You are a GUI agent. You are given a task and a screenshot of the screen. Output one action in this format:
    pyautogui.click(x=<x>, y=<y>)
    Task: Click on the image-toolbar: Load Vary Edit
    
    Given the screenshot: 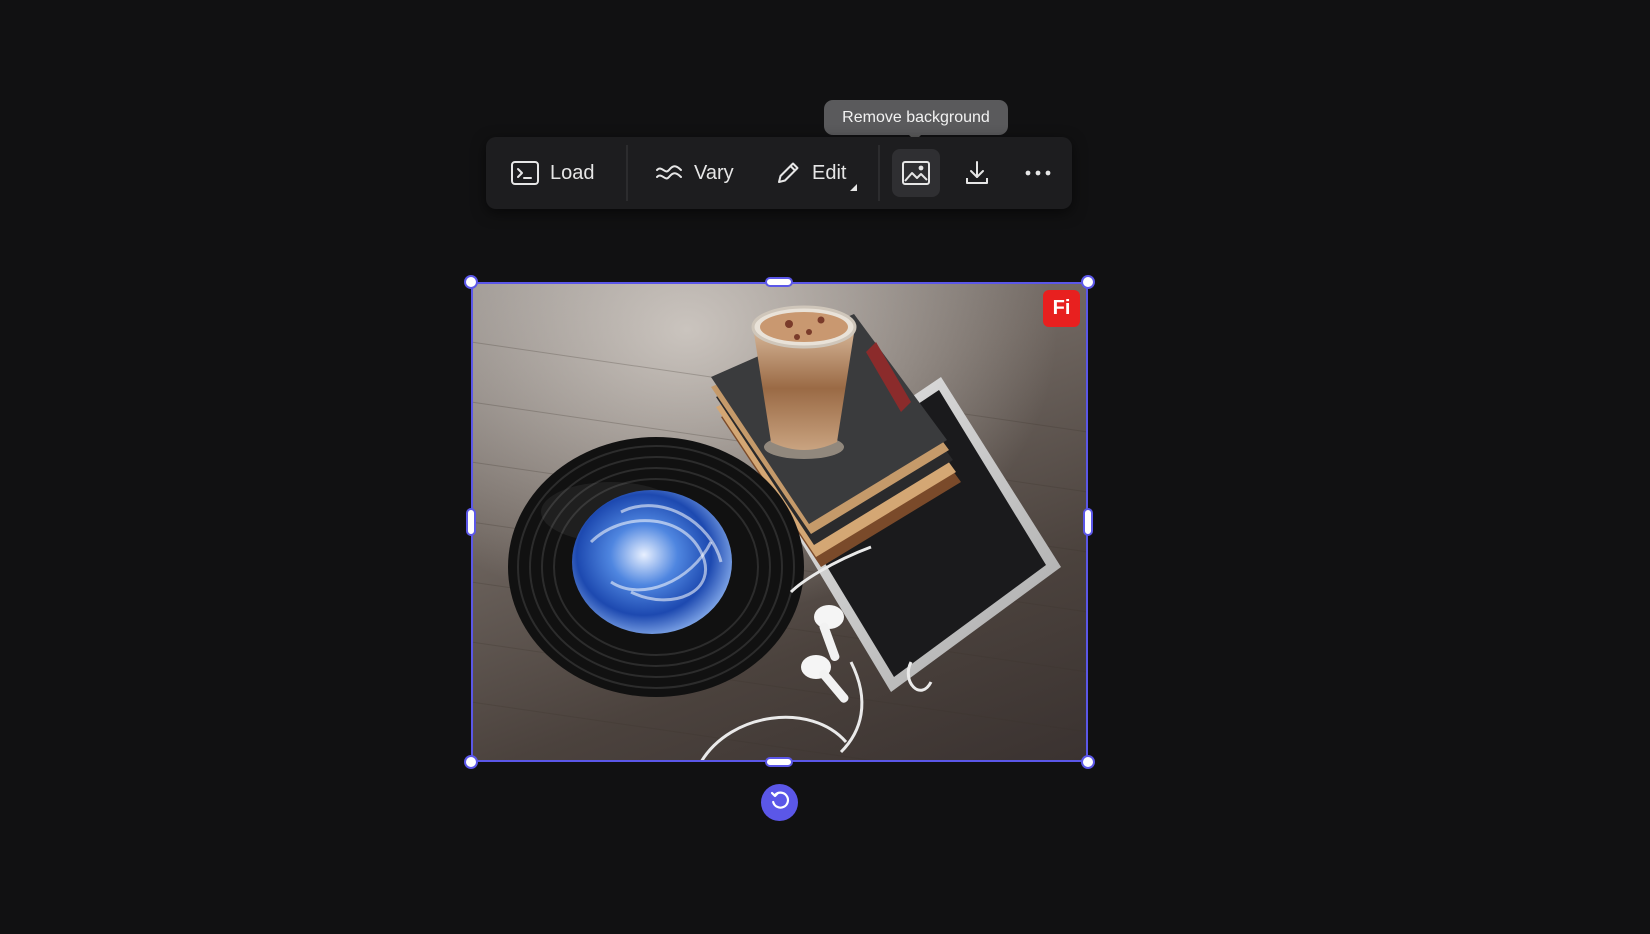 What is the action you would take?
    pyautogui.click(x=779, y=173)
    